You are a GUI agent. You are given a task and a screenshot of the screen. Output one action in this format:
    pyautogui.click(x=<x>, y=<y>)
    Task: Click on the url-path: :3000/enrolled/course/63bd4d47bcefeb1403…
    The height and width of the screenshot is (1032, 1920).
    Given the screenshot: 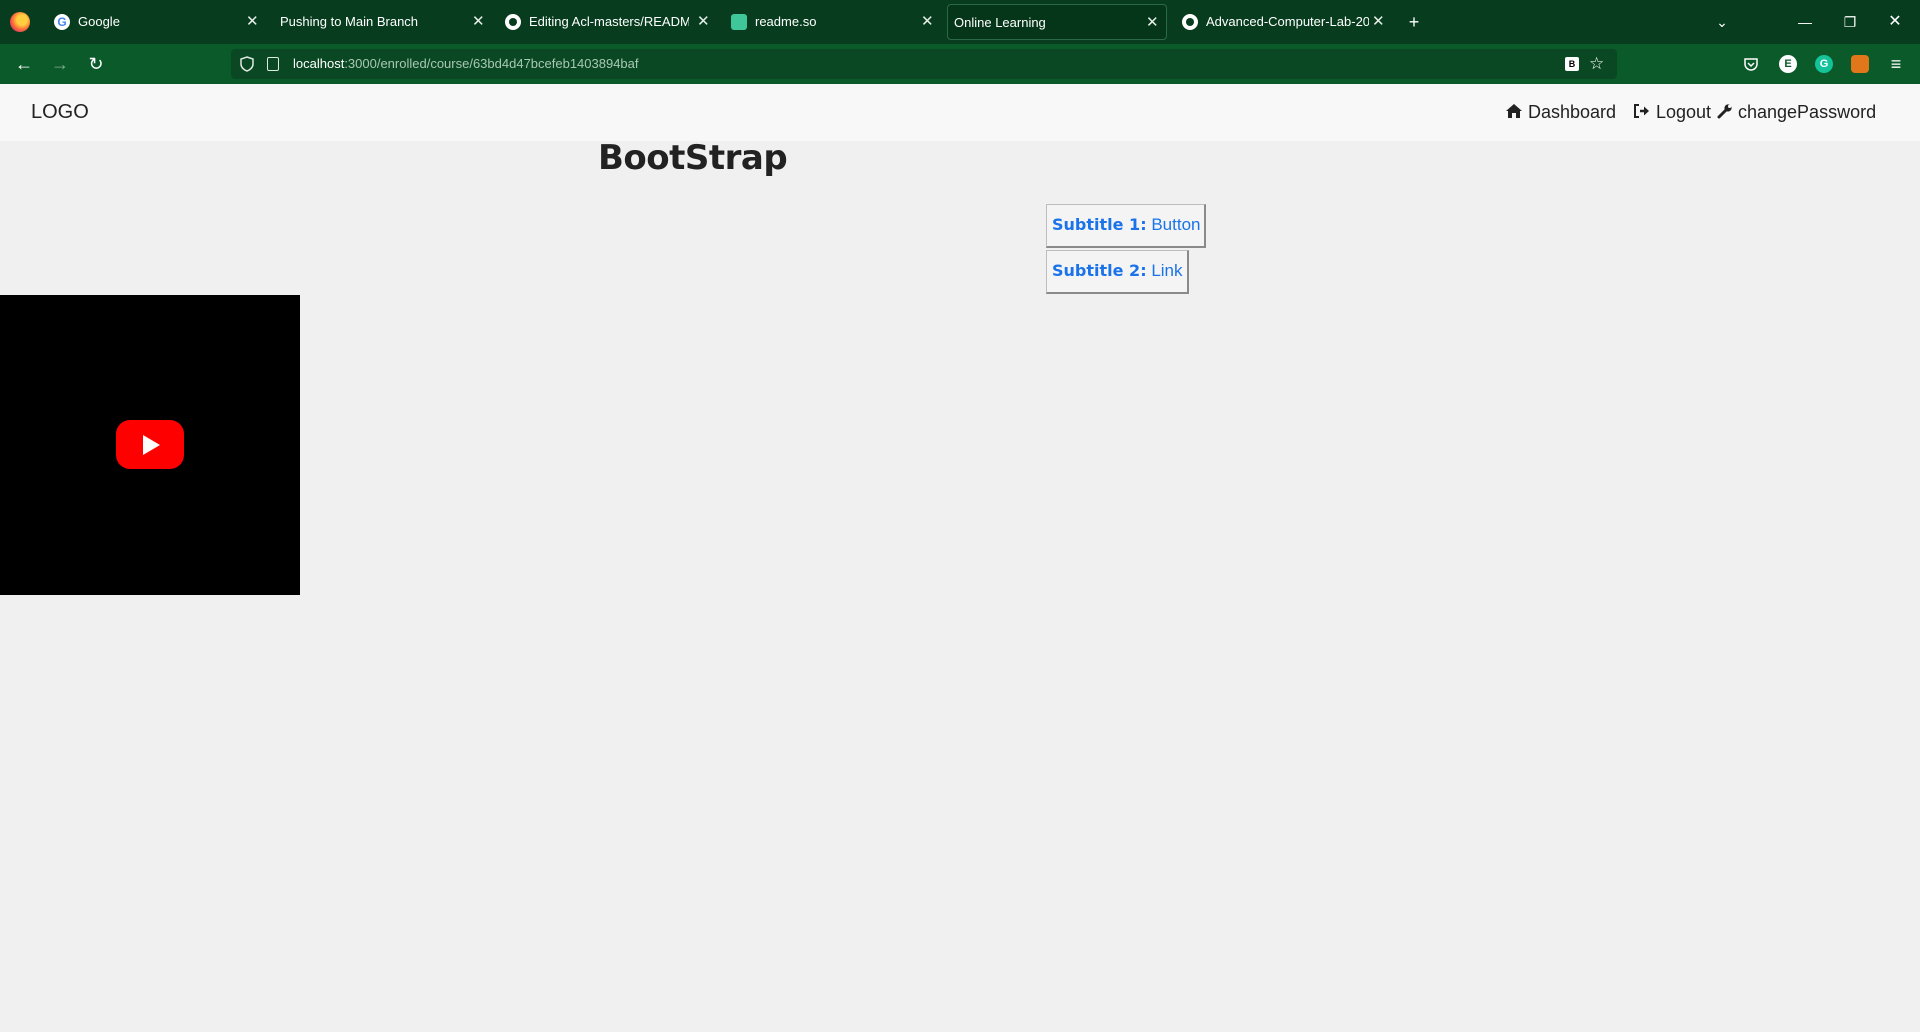 What is the action you would take?
    pyautogui.click(x=491, y=63)
    